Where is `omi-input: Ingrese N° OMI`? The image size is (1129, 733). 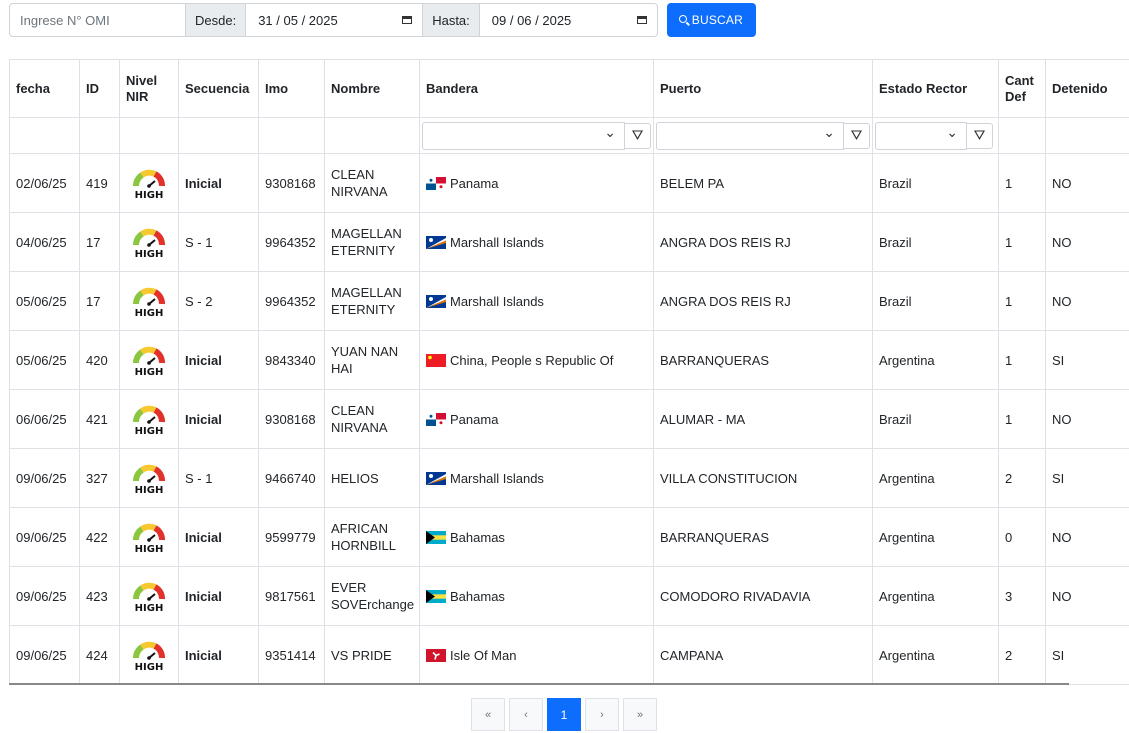 omi-input: Ingrese N° OMI is located at coordinates (97, 20).